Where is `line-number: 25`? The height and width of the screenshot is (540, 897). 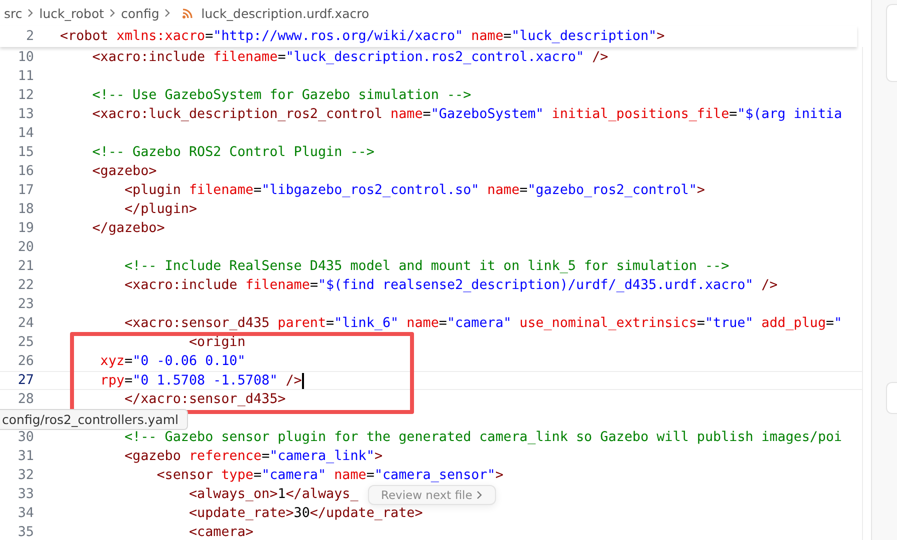 line-number: 25 is located at coordinates (25, 342).